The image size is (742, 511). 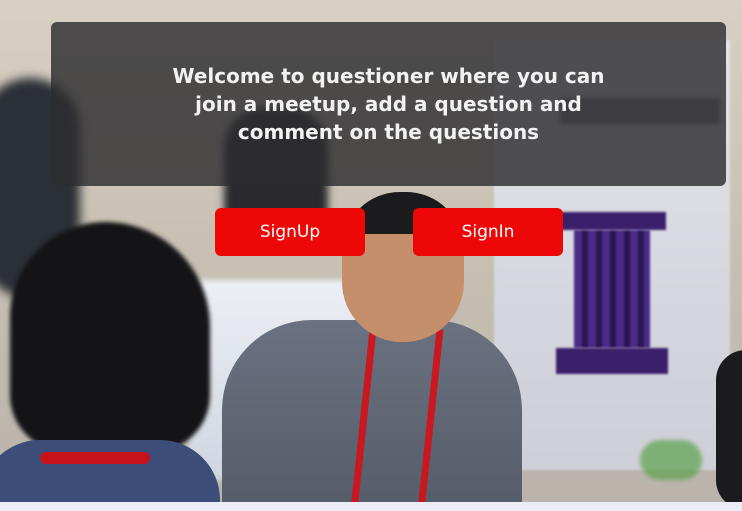 What do you see at coordinates (729, 426) in the screenshot?
I see `right-person` at bounding box center [729, 426].